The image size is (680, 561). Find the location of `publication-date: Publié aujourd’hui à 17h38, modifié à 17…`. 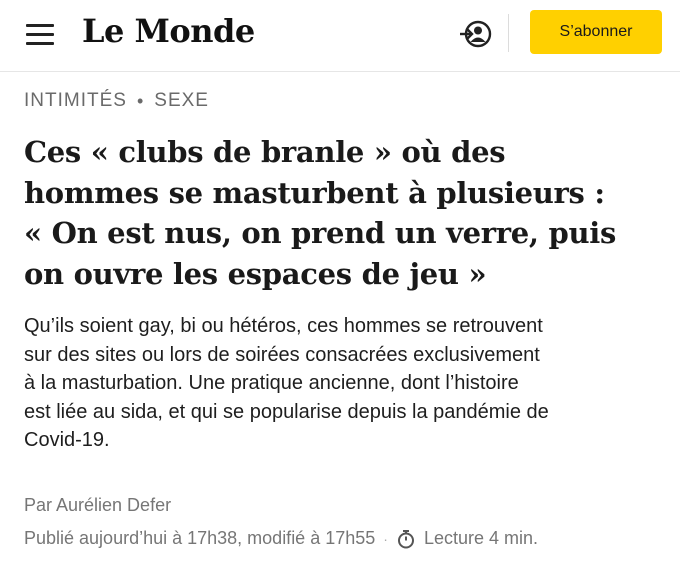

publication-date: Publié aujourd’hui à 17h38, modifié à 17… is located at coordinates (200, 538).